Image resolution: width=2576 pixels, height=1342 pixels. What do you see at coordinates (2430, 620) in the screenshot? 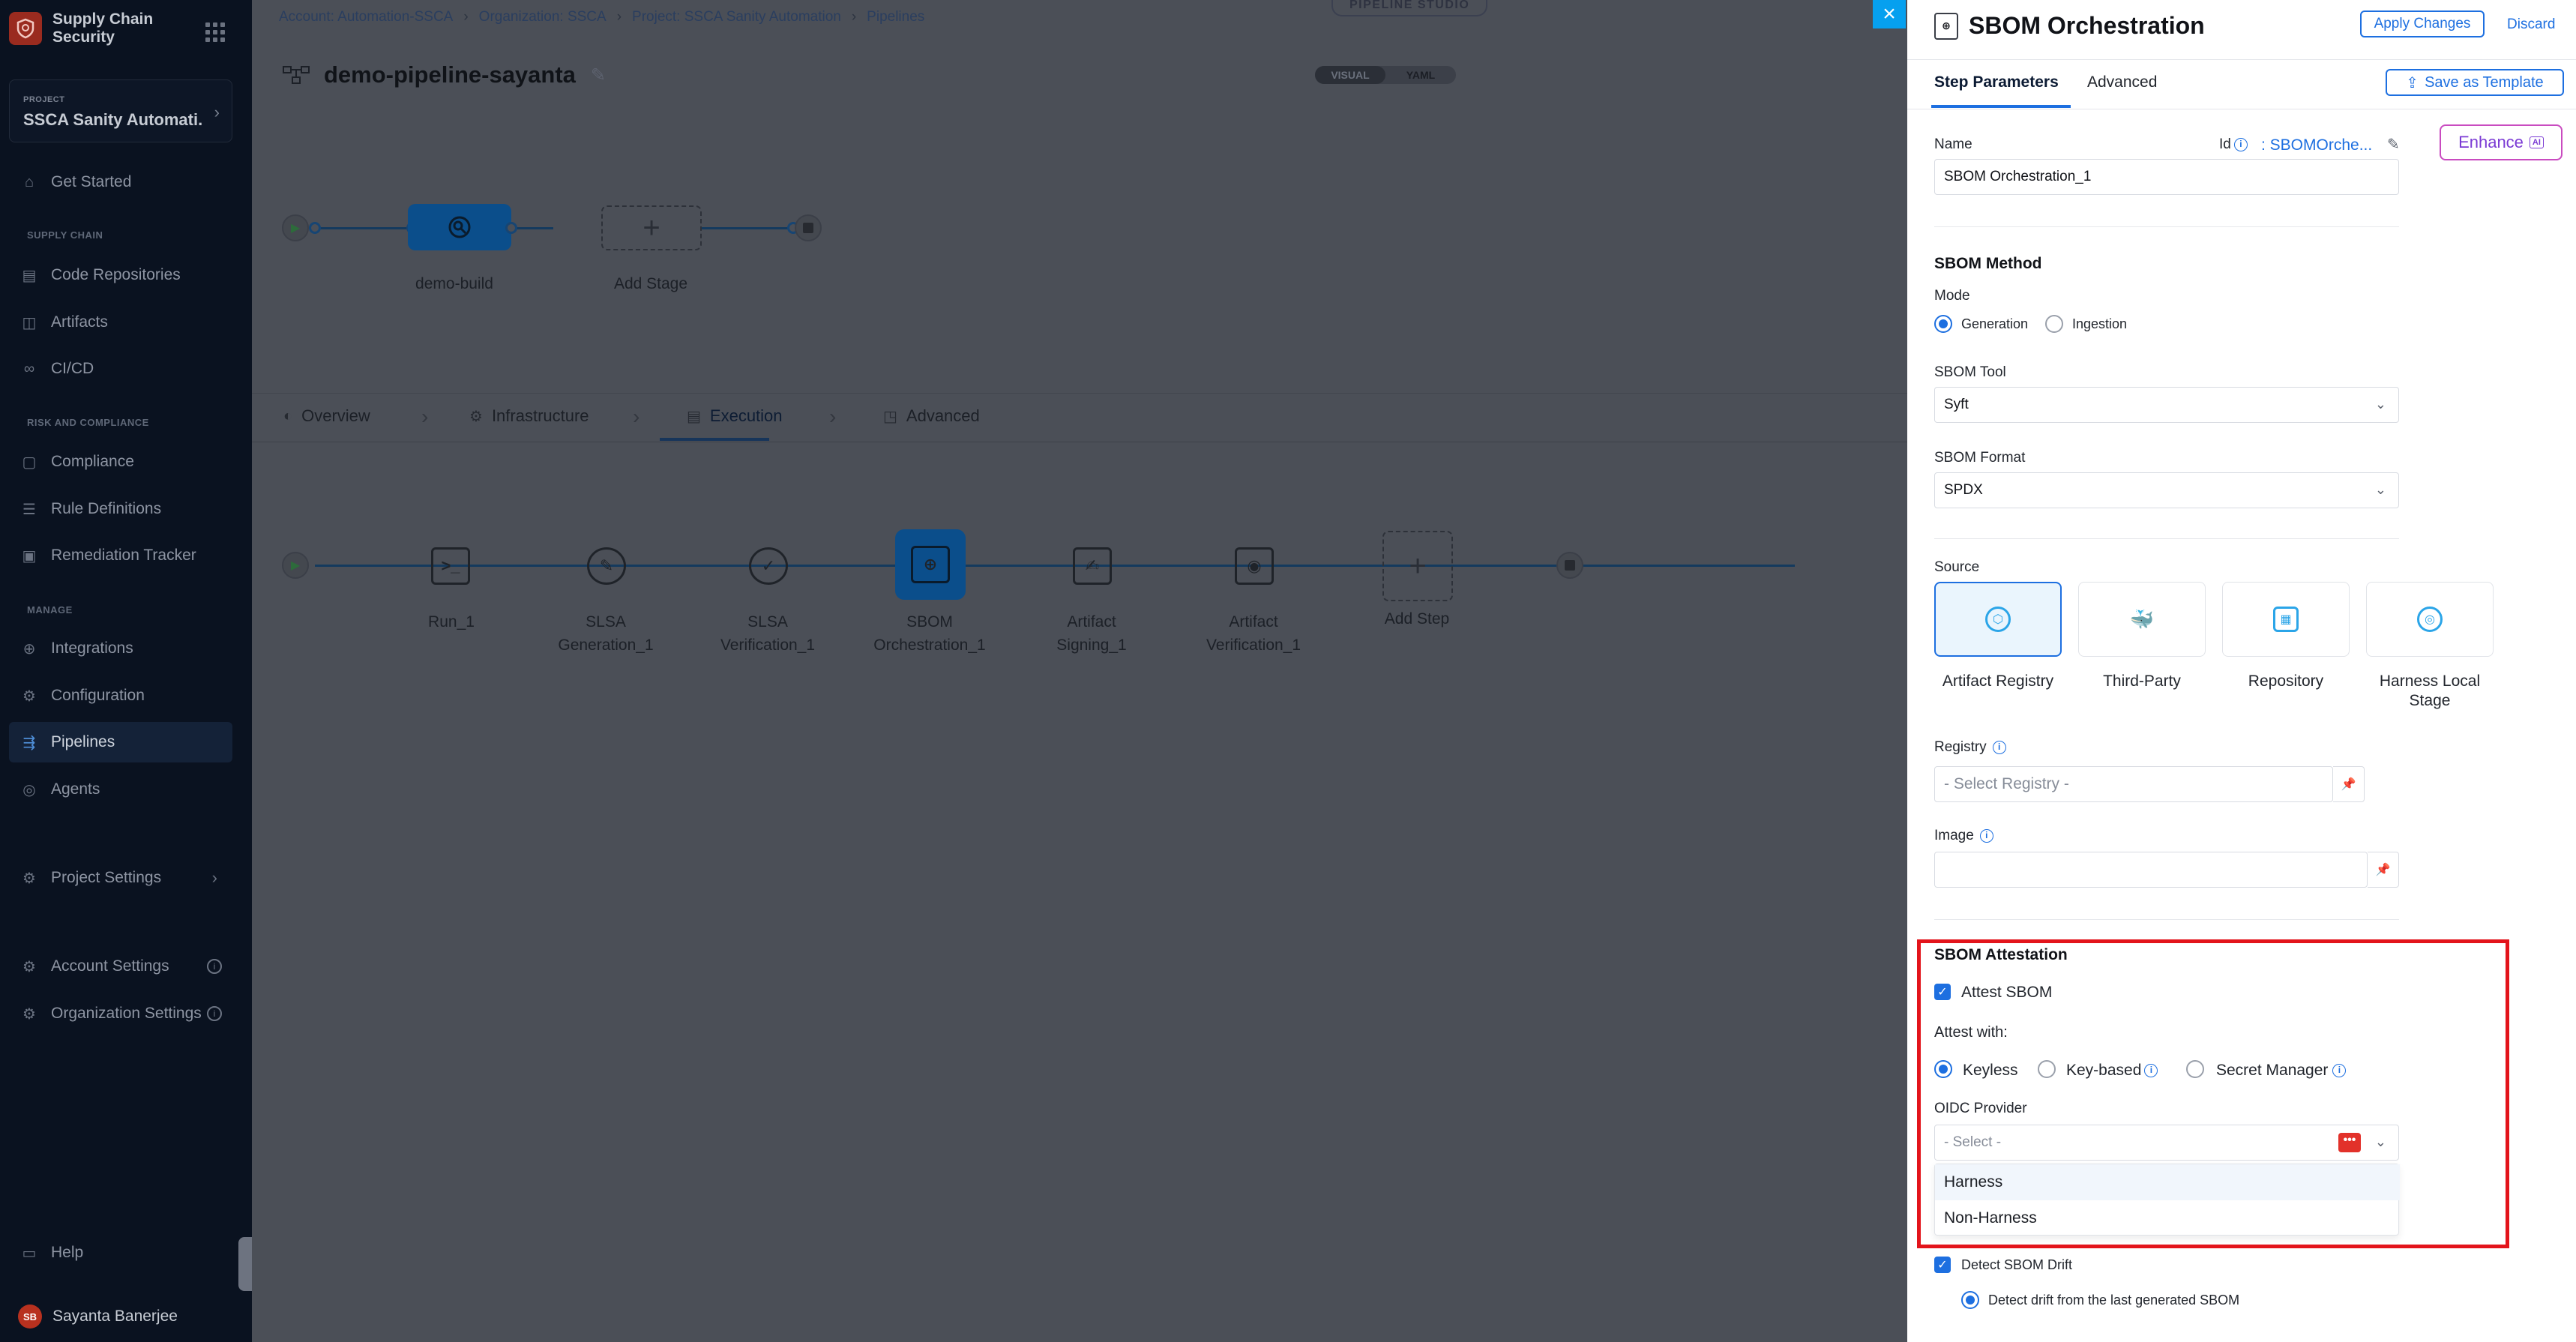
I see `source-harness-local-stage: ◎` at bounding box center [2430, 620].